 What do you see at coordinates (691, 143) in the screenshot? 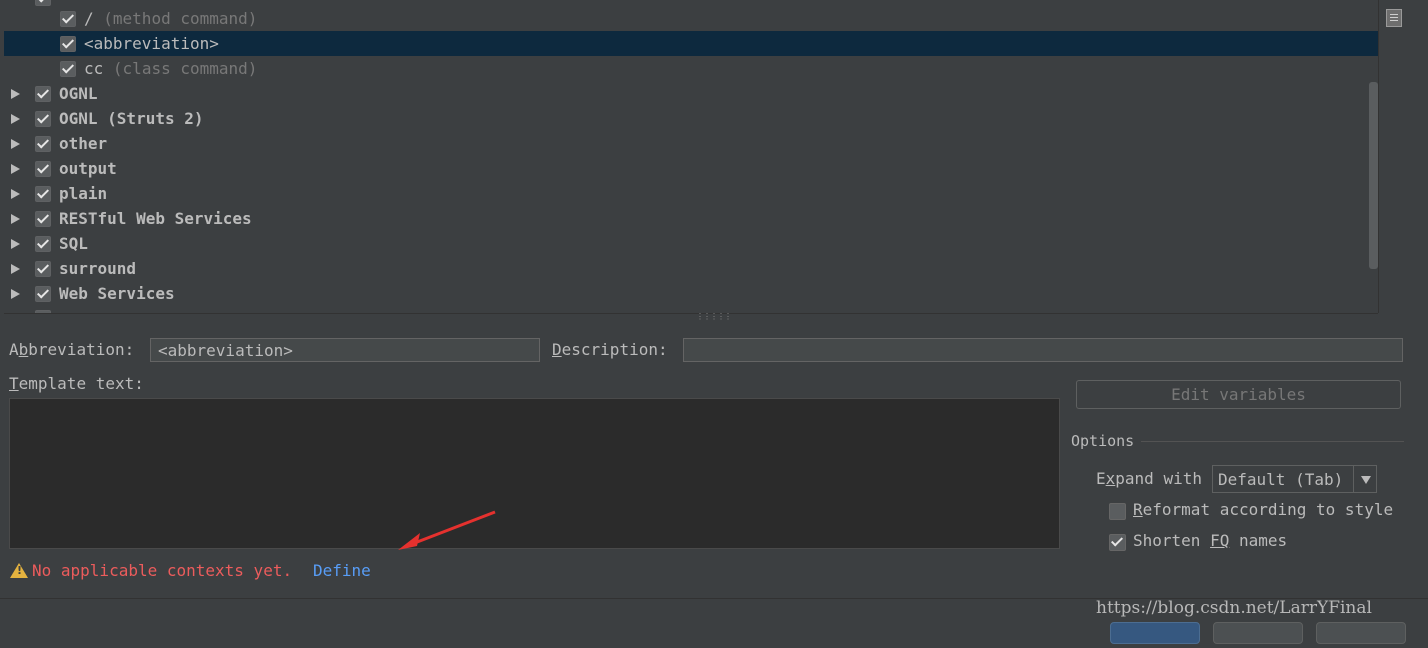
I see `tree-row: other` at bounding box center [691, 143].